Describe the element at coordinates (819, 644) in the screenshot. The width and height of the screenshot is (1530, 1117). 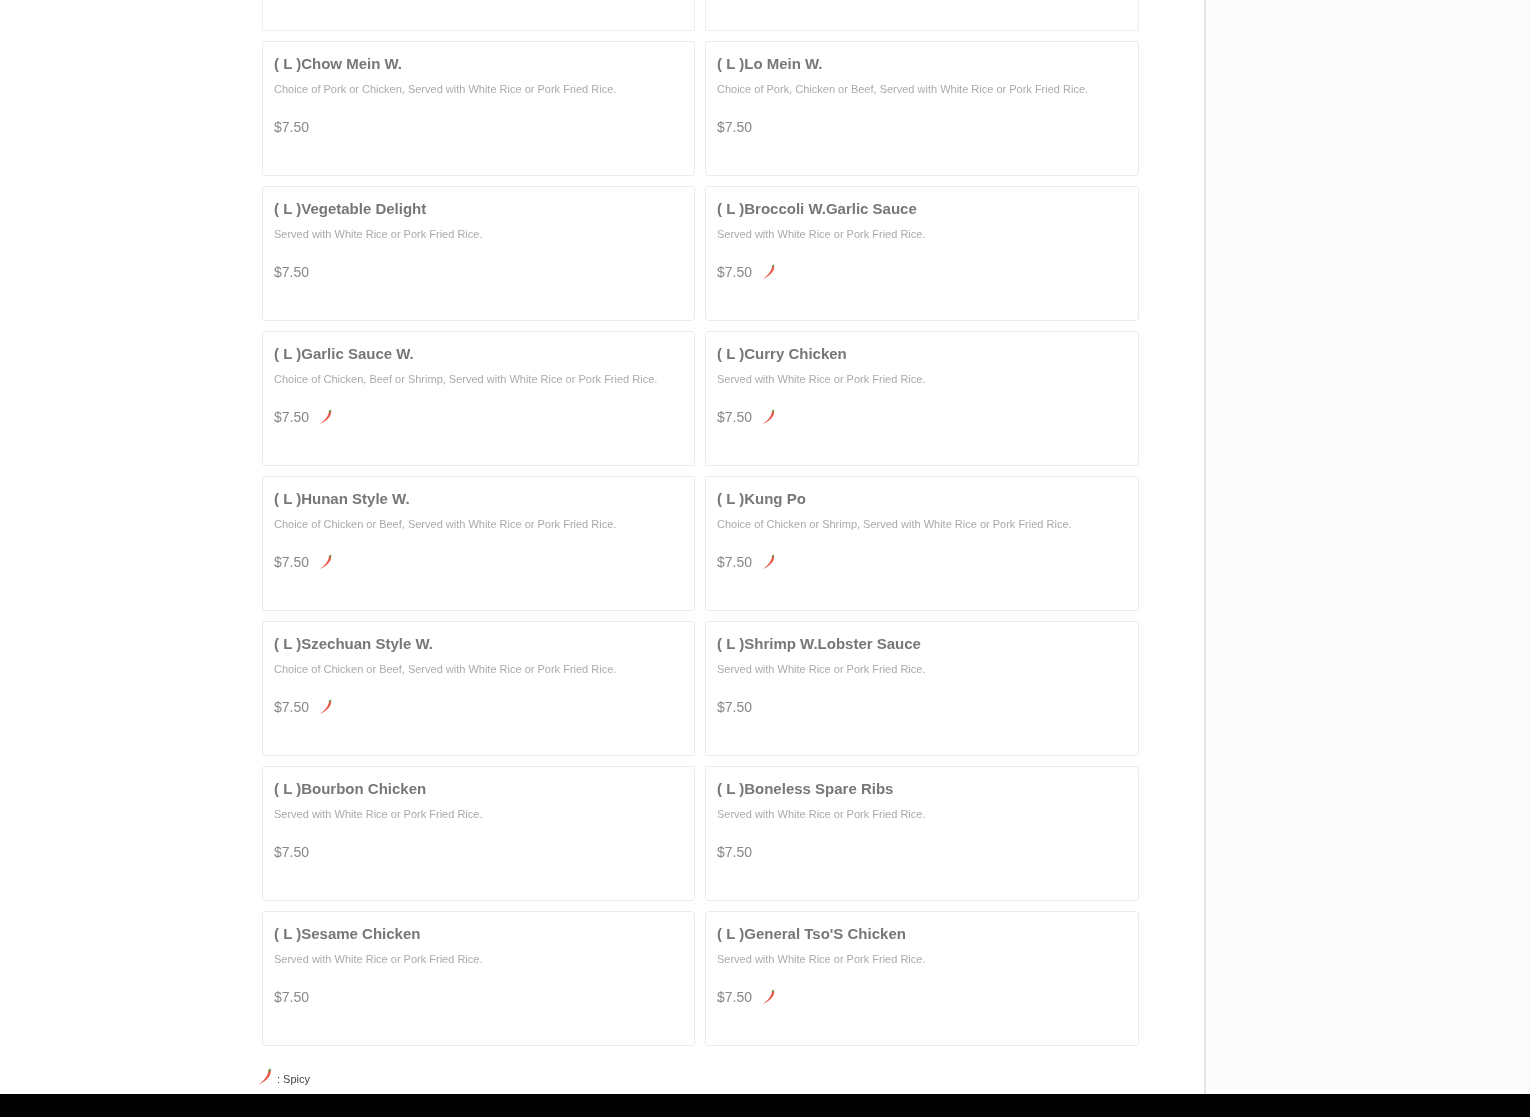
I see `item-name: ( L )Shrimp W.Lobster Sauce` at that location.